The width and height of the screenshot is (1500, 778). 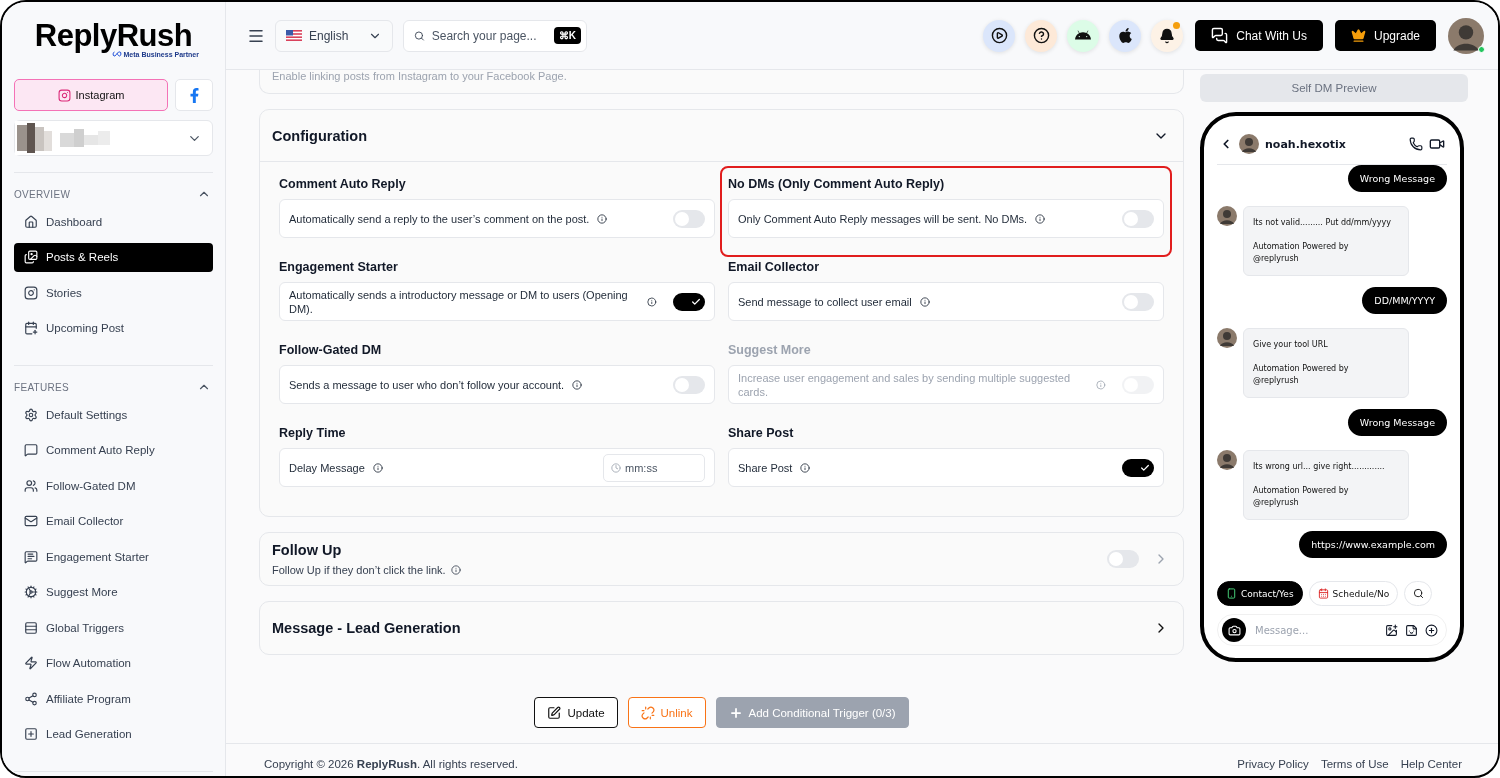 I want to click on setting-title: Suggest More, so click(x=770, y=351).